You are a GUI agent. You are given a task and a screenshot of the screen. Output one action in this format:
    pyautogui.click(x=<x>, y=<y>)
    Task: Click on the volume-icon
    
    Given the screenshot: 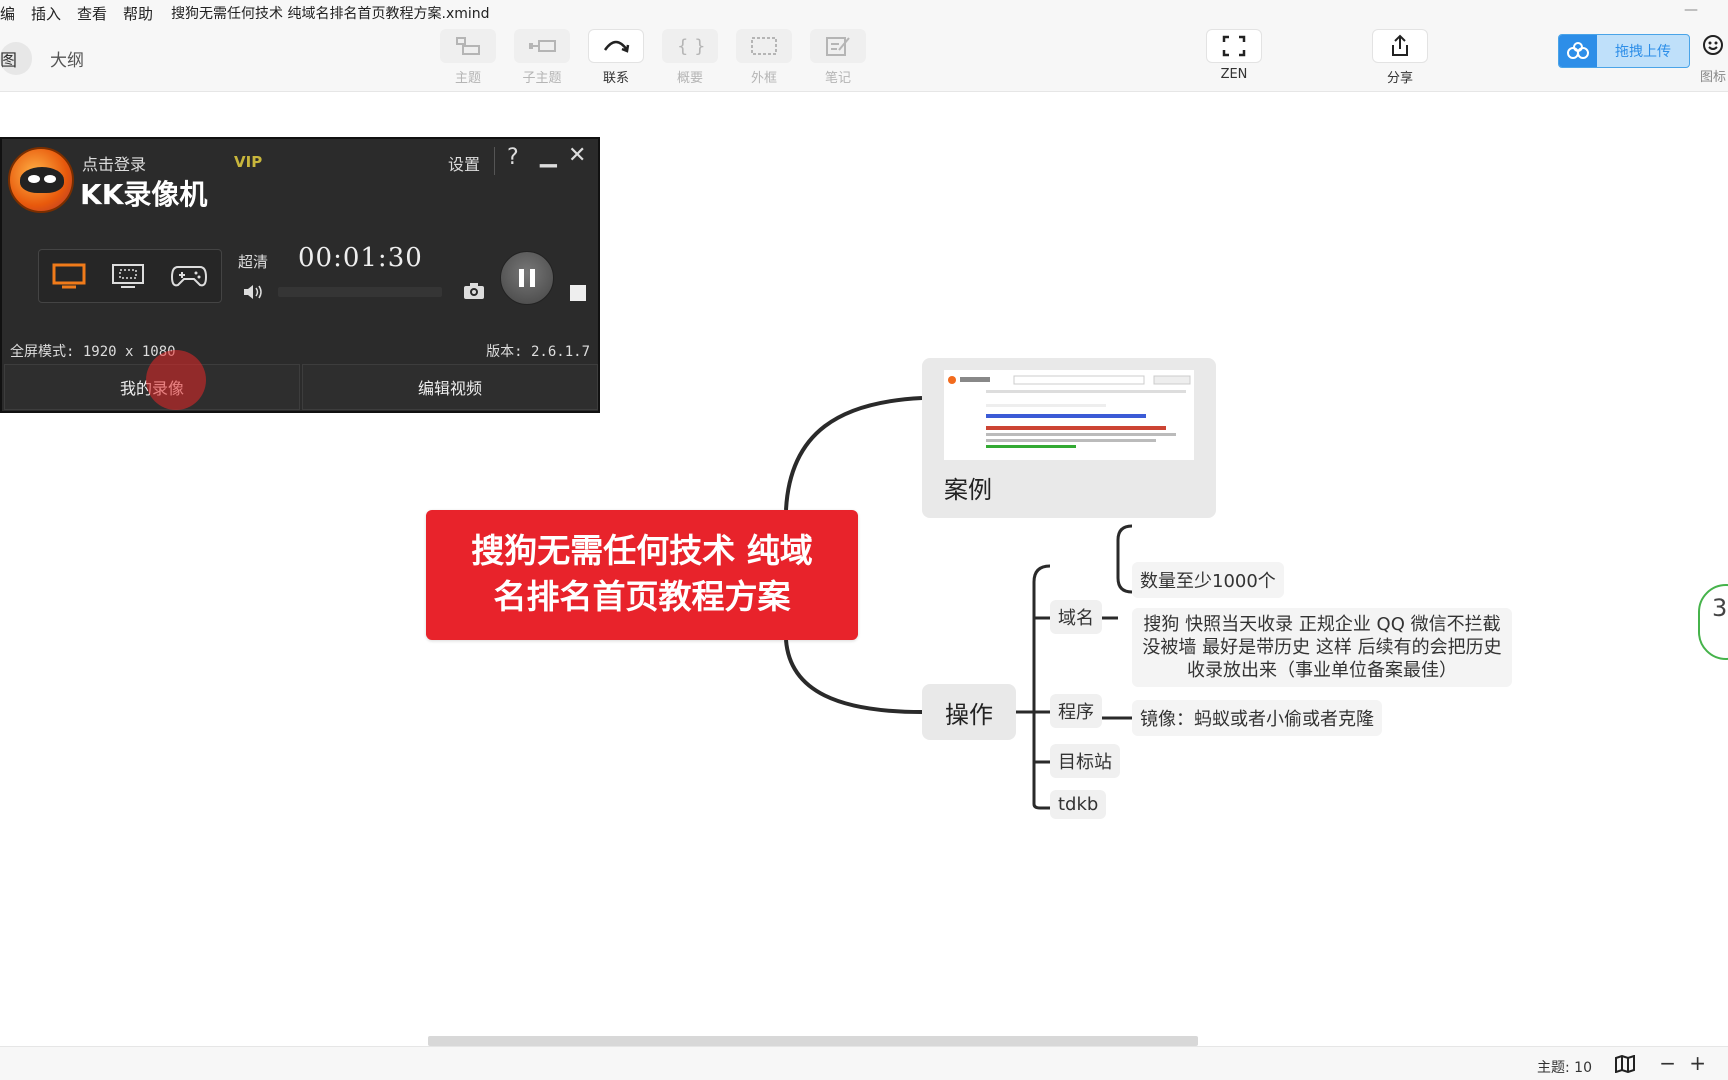 What is the action you would take?
    pyautogui.click(x=253, y=292)
    